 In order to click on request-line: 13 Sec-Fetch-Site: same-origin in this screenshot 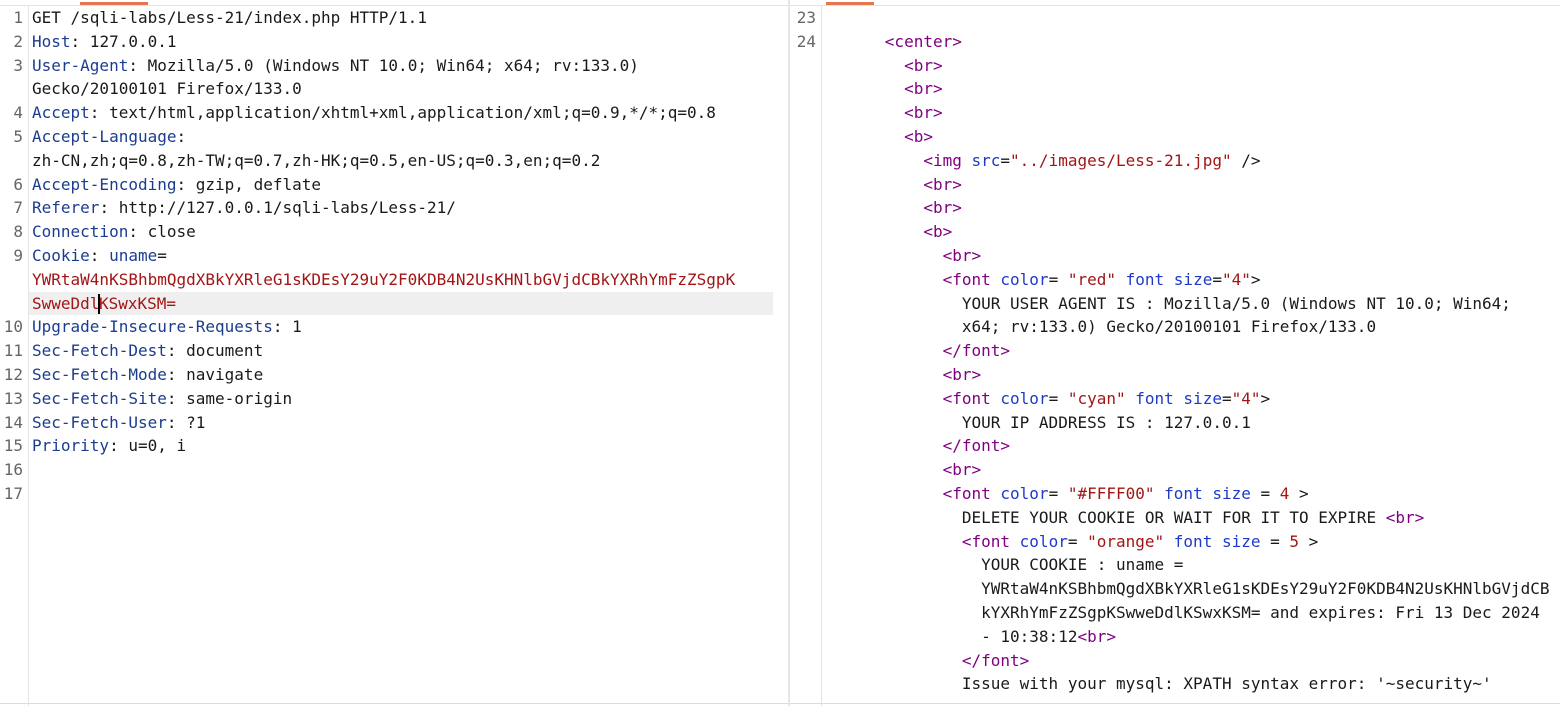, I will do `click(394, 399)`.